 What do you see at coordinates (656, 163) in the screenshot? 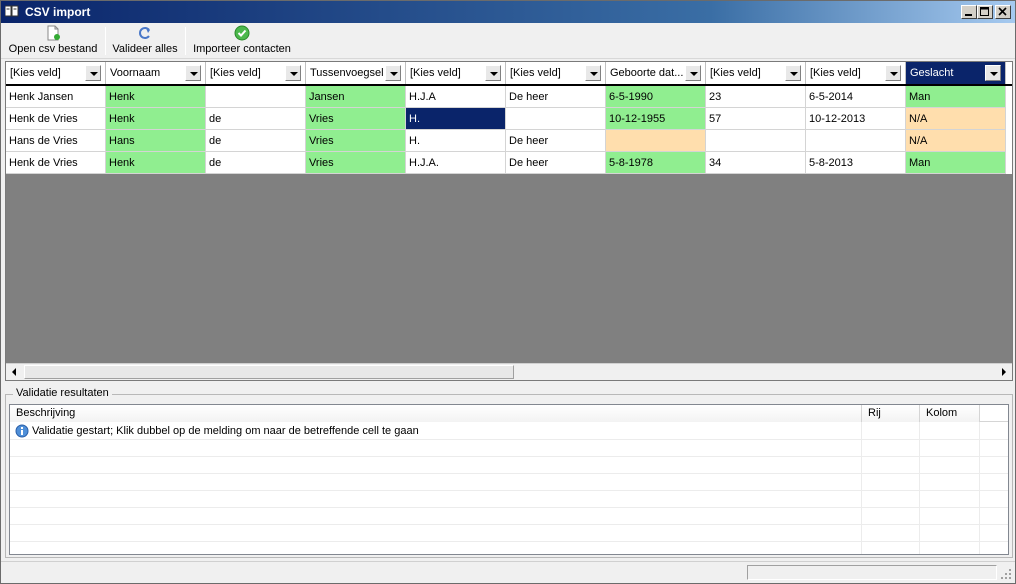
I see `table-cell: 5-8-1978` at bounding box center [656, 163].